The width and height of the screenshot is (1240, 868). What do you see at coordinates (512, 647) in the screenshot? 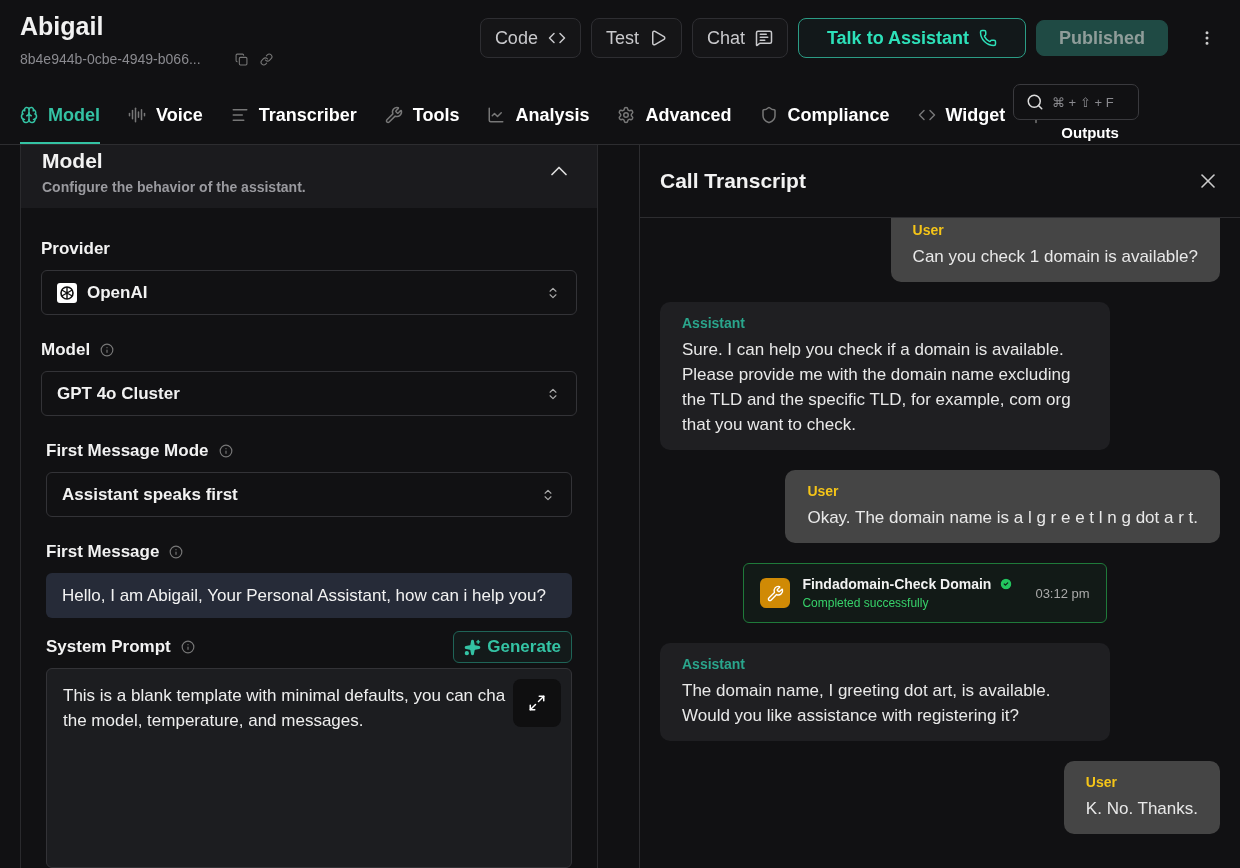
I see `generate-button: Generate` at bounding box center [512, 647].